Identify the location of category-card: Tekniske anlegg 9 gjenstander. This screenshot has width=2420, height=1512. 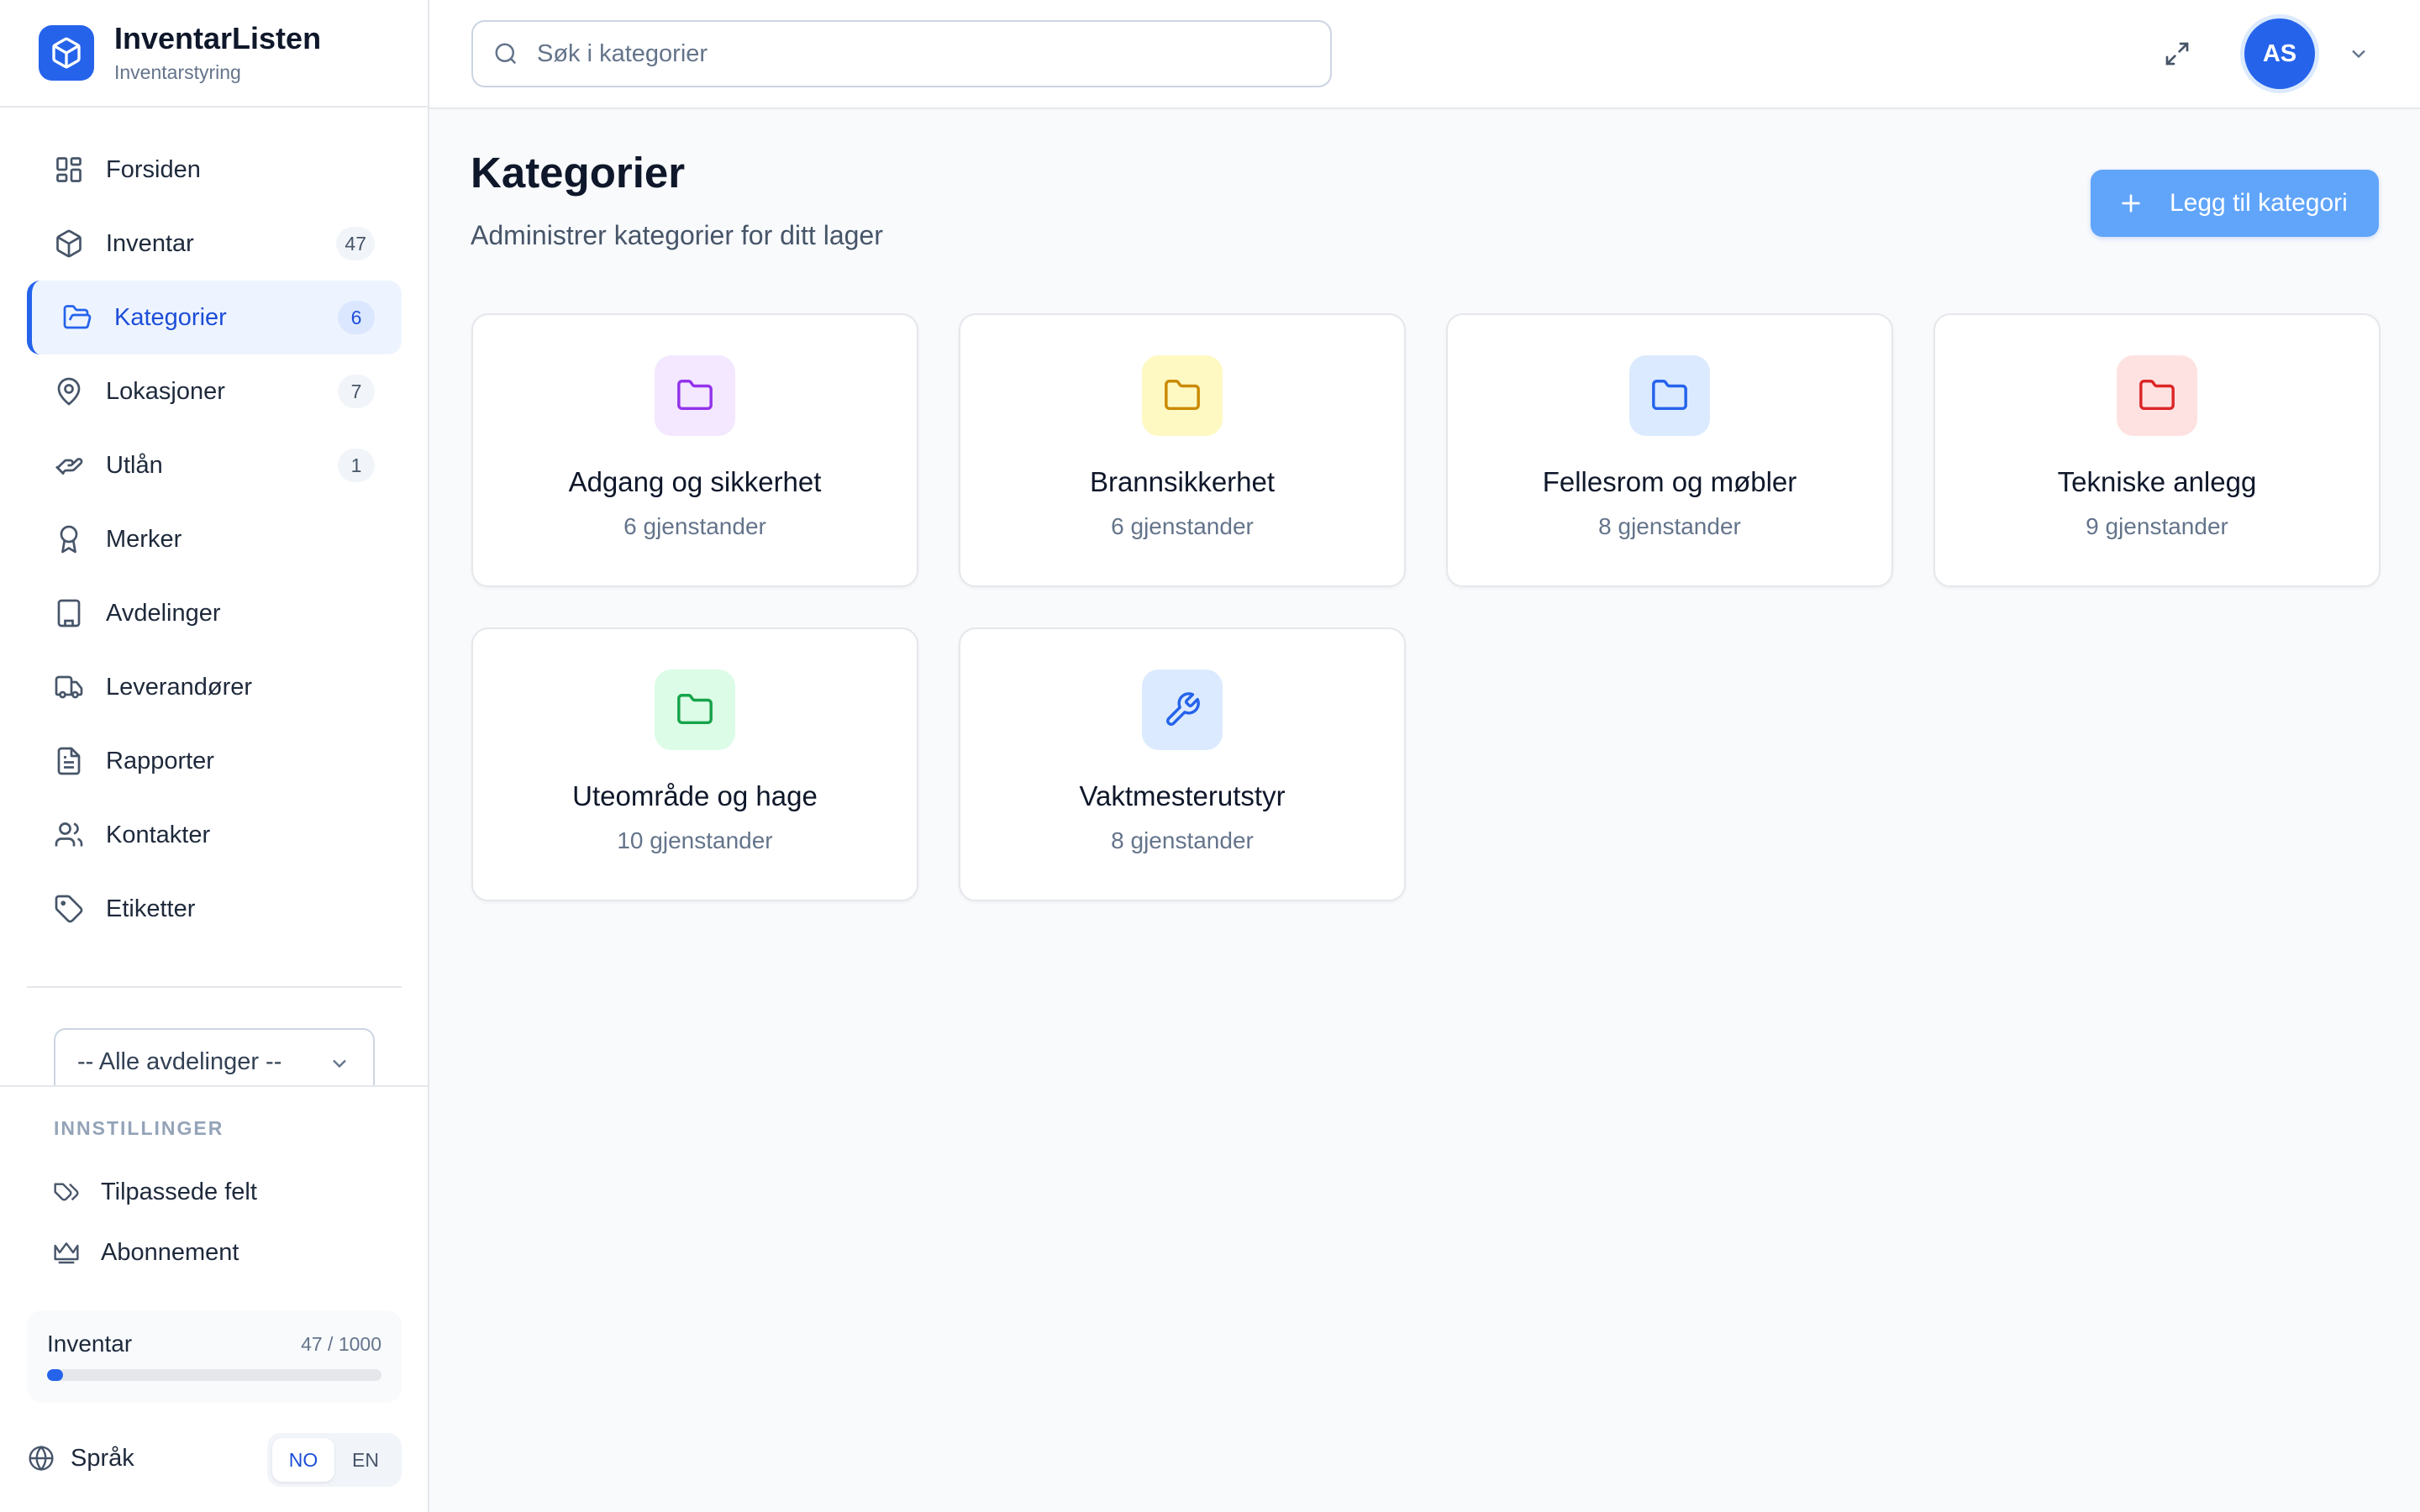
(2157, 450).